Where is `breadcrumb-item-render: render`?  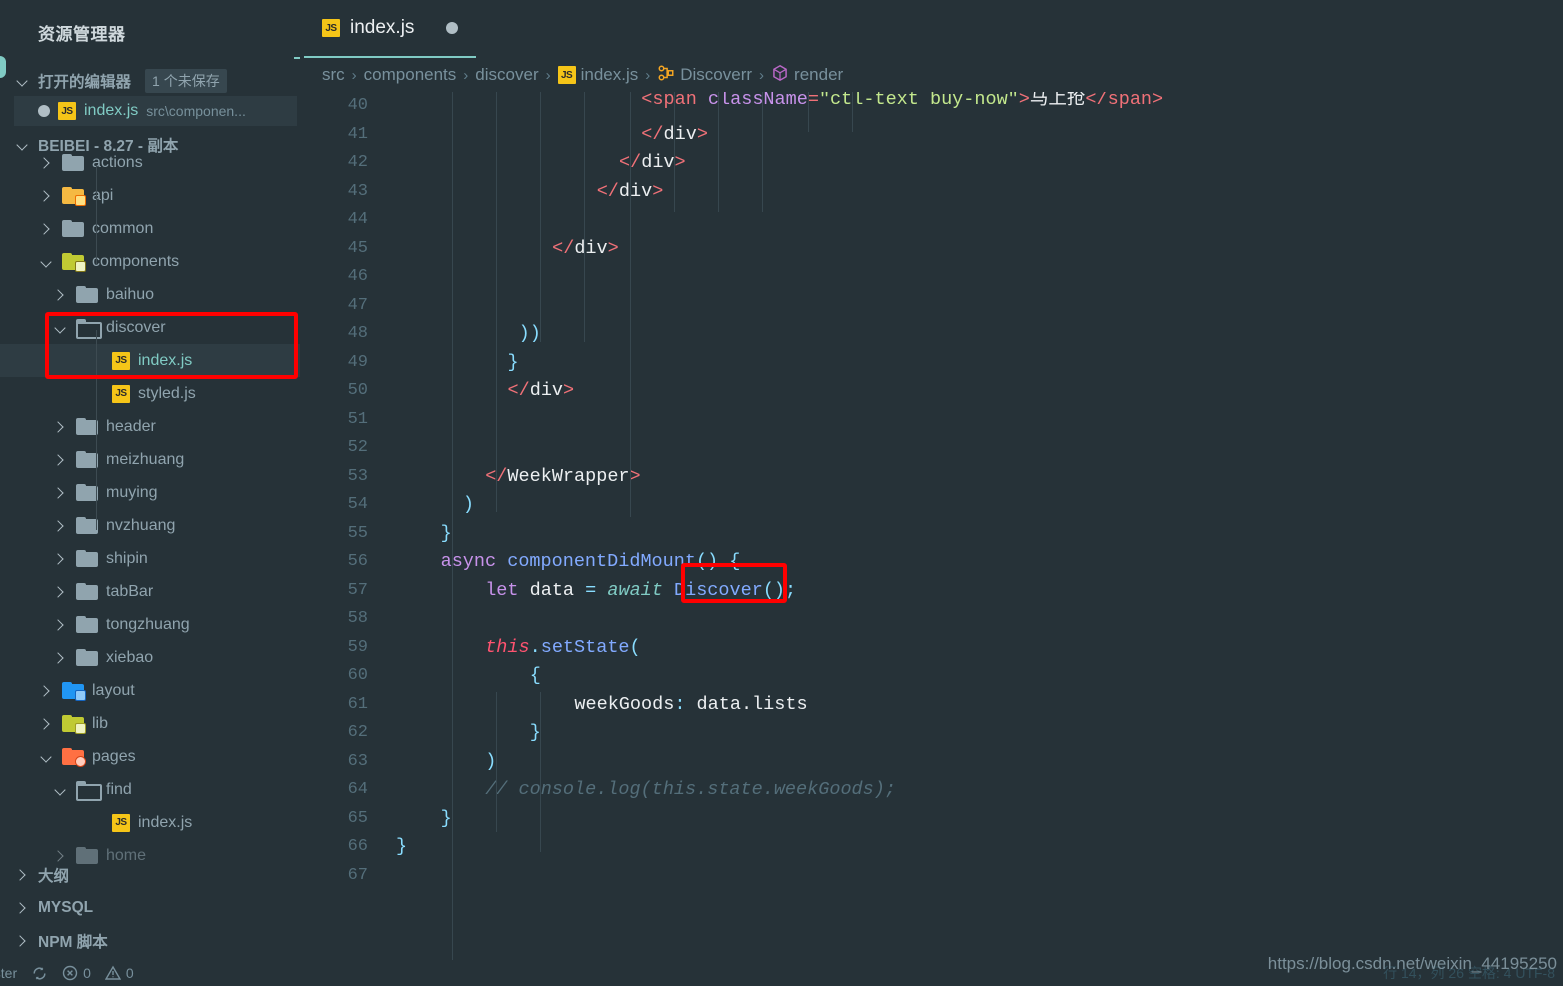 breadcrumb-item-render: render is located at coordinates (807, 75).